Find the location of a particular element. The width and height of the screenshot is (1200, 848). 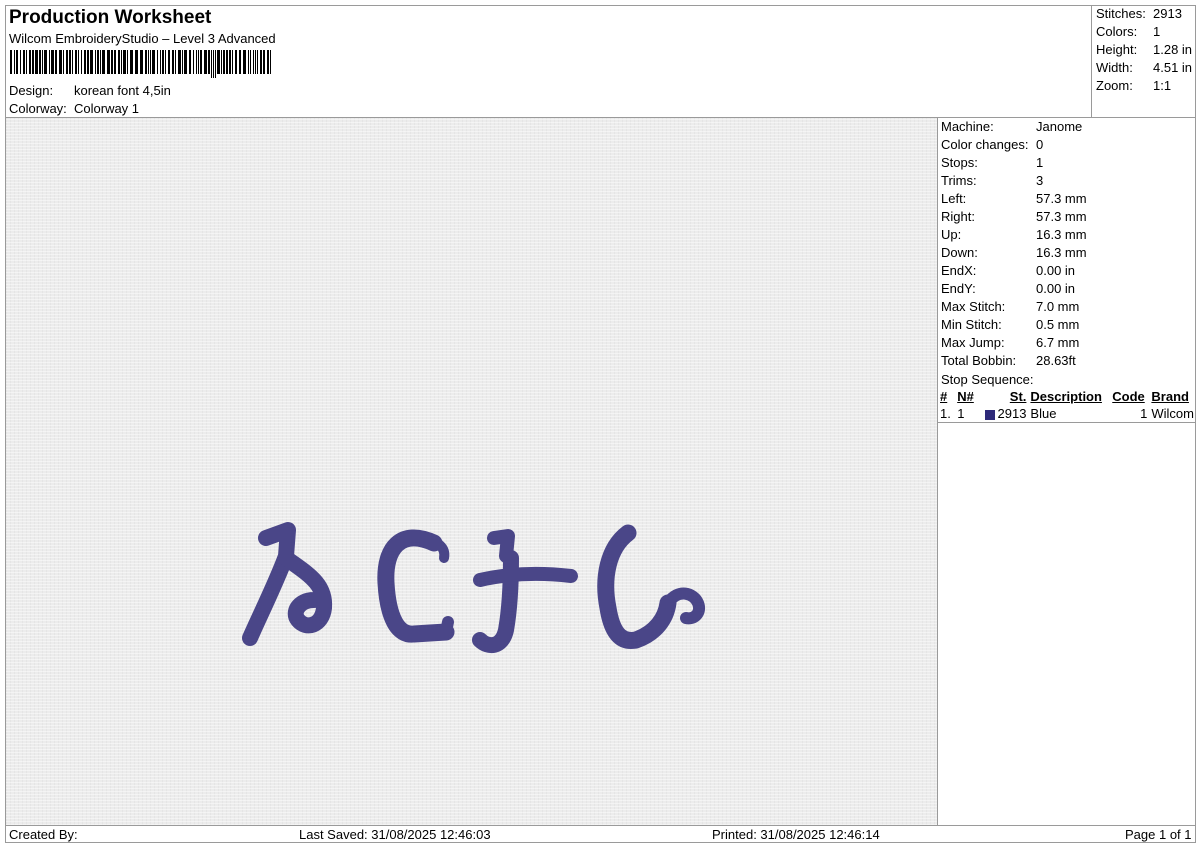

col-number: # is located at coordinates (944, 396).